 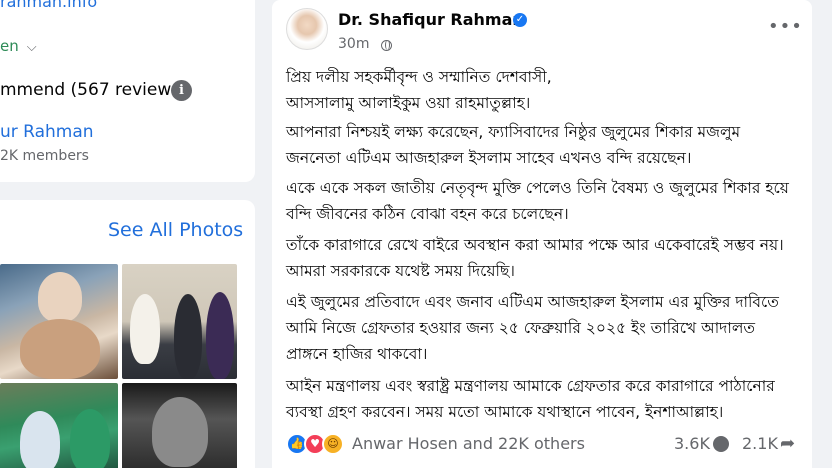 What do you see at coordinates (333, 444) in the screenshot?
I see `haha-icon: ☺` at bounding box center [333, 444].